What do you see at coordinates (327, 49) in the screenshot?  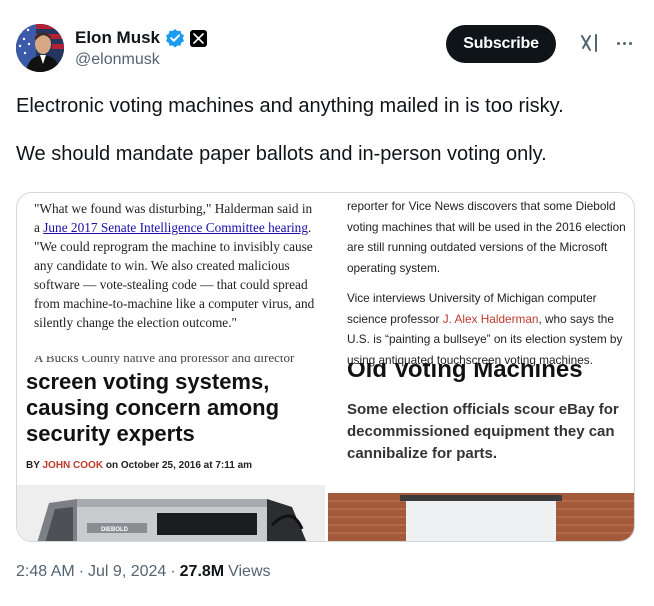 I see `tweet-header: Elon Musk @elonmusk Subscribe` at bounding box center [327, 49].